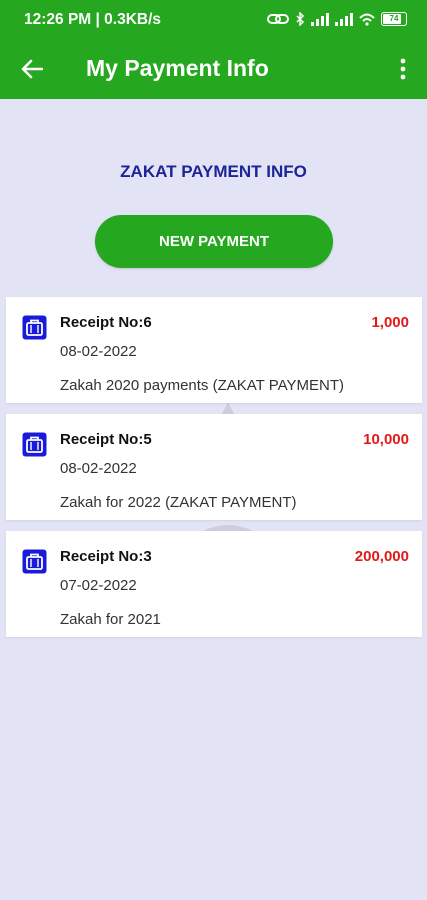  Describe the element at coordinates (214, 241) in the screenshot. I see `new-payment-button: NEW PAYMENT` at that location.